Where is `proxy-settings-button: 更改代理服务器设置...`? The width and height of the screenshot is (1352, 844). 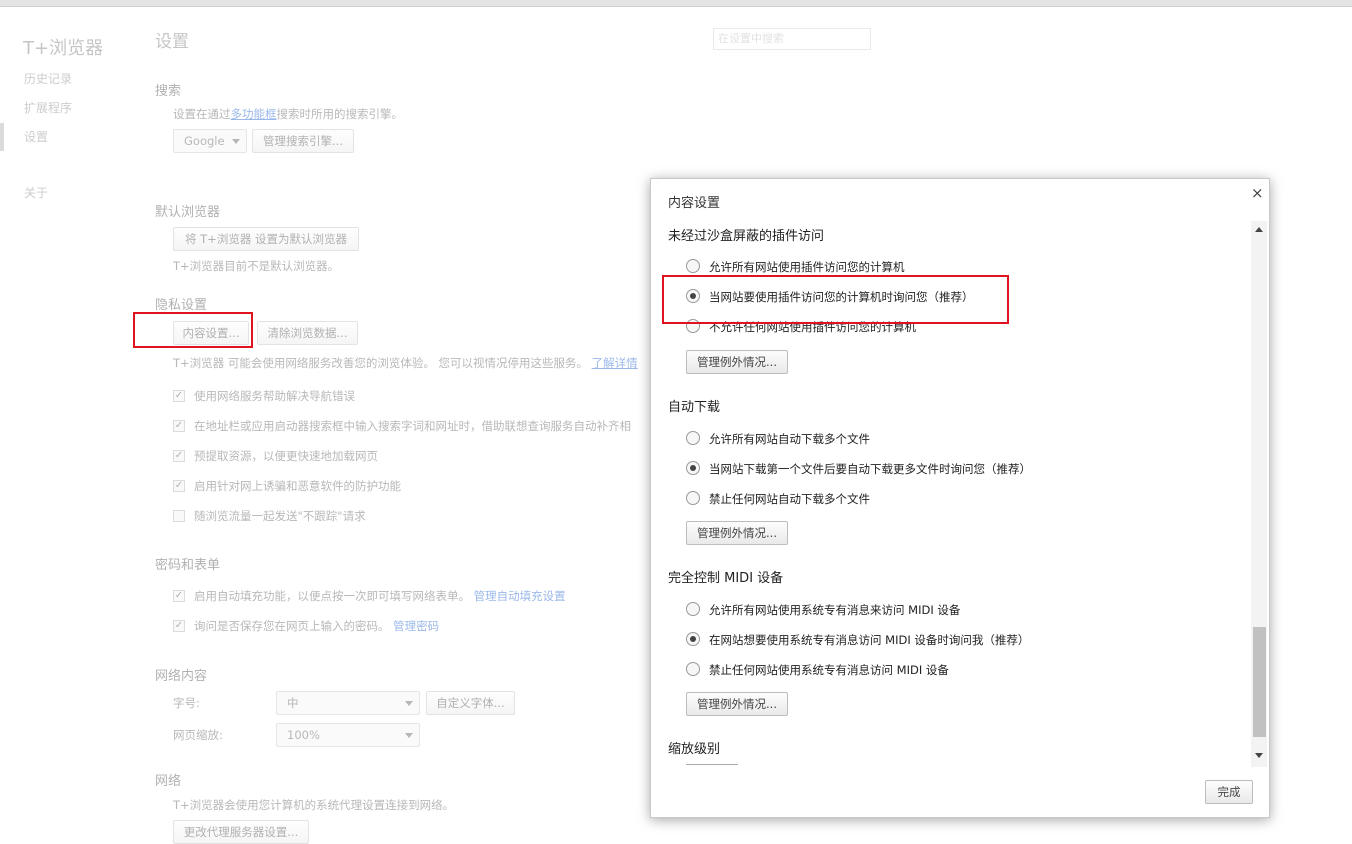
proxy-settings-button: 更改代理服务器设置... is located at coordinates (241, 832).